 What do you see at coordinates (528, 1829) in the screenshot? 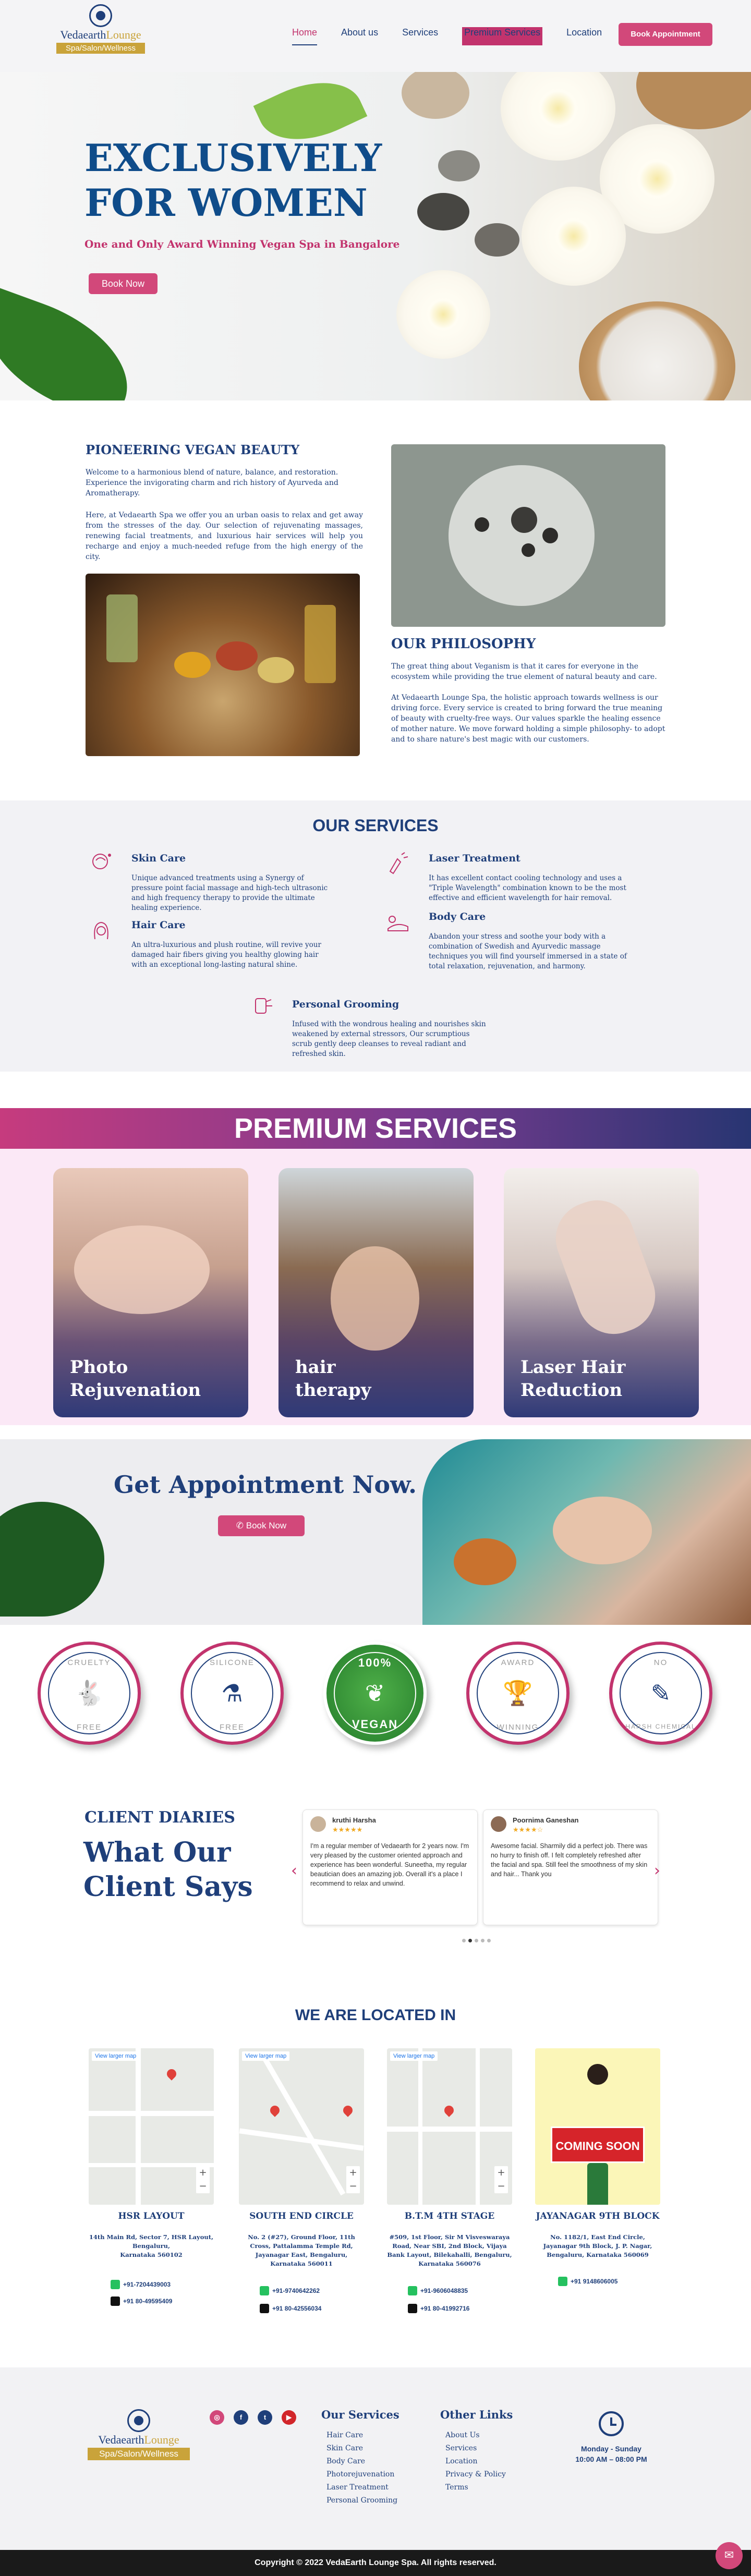
I see `star-rating: ★★★★☆` at bounding box center [528, 1829].